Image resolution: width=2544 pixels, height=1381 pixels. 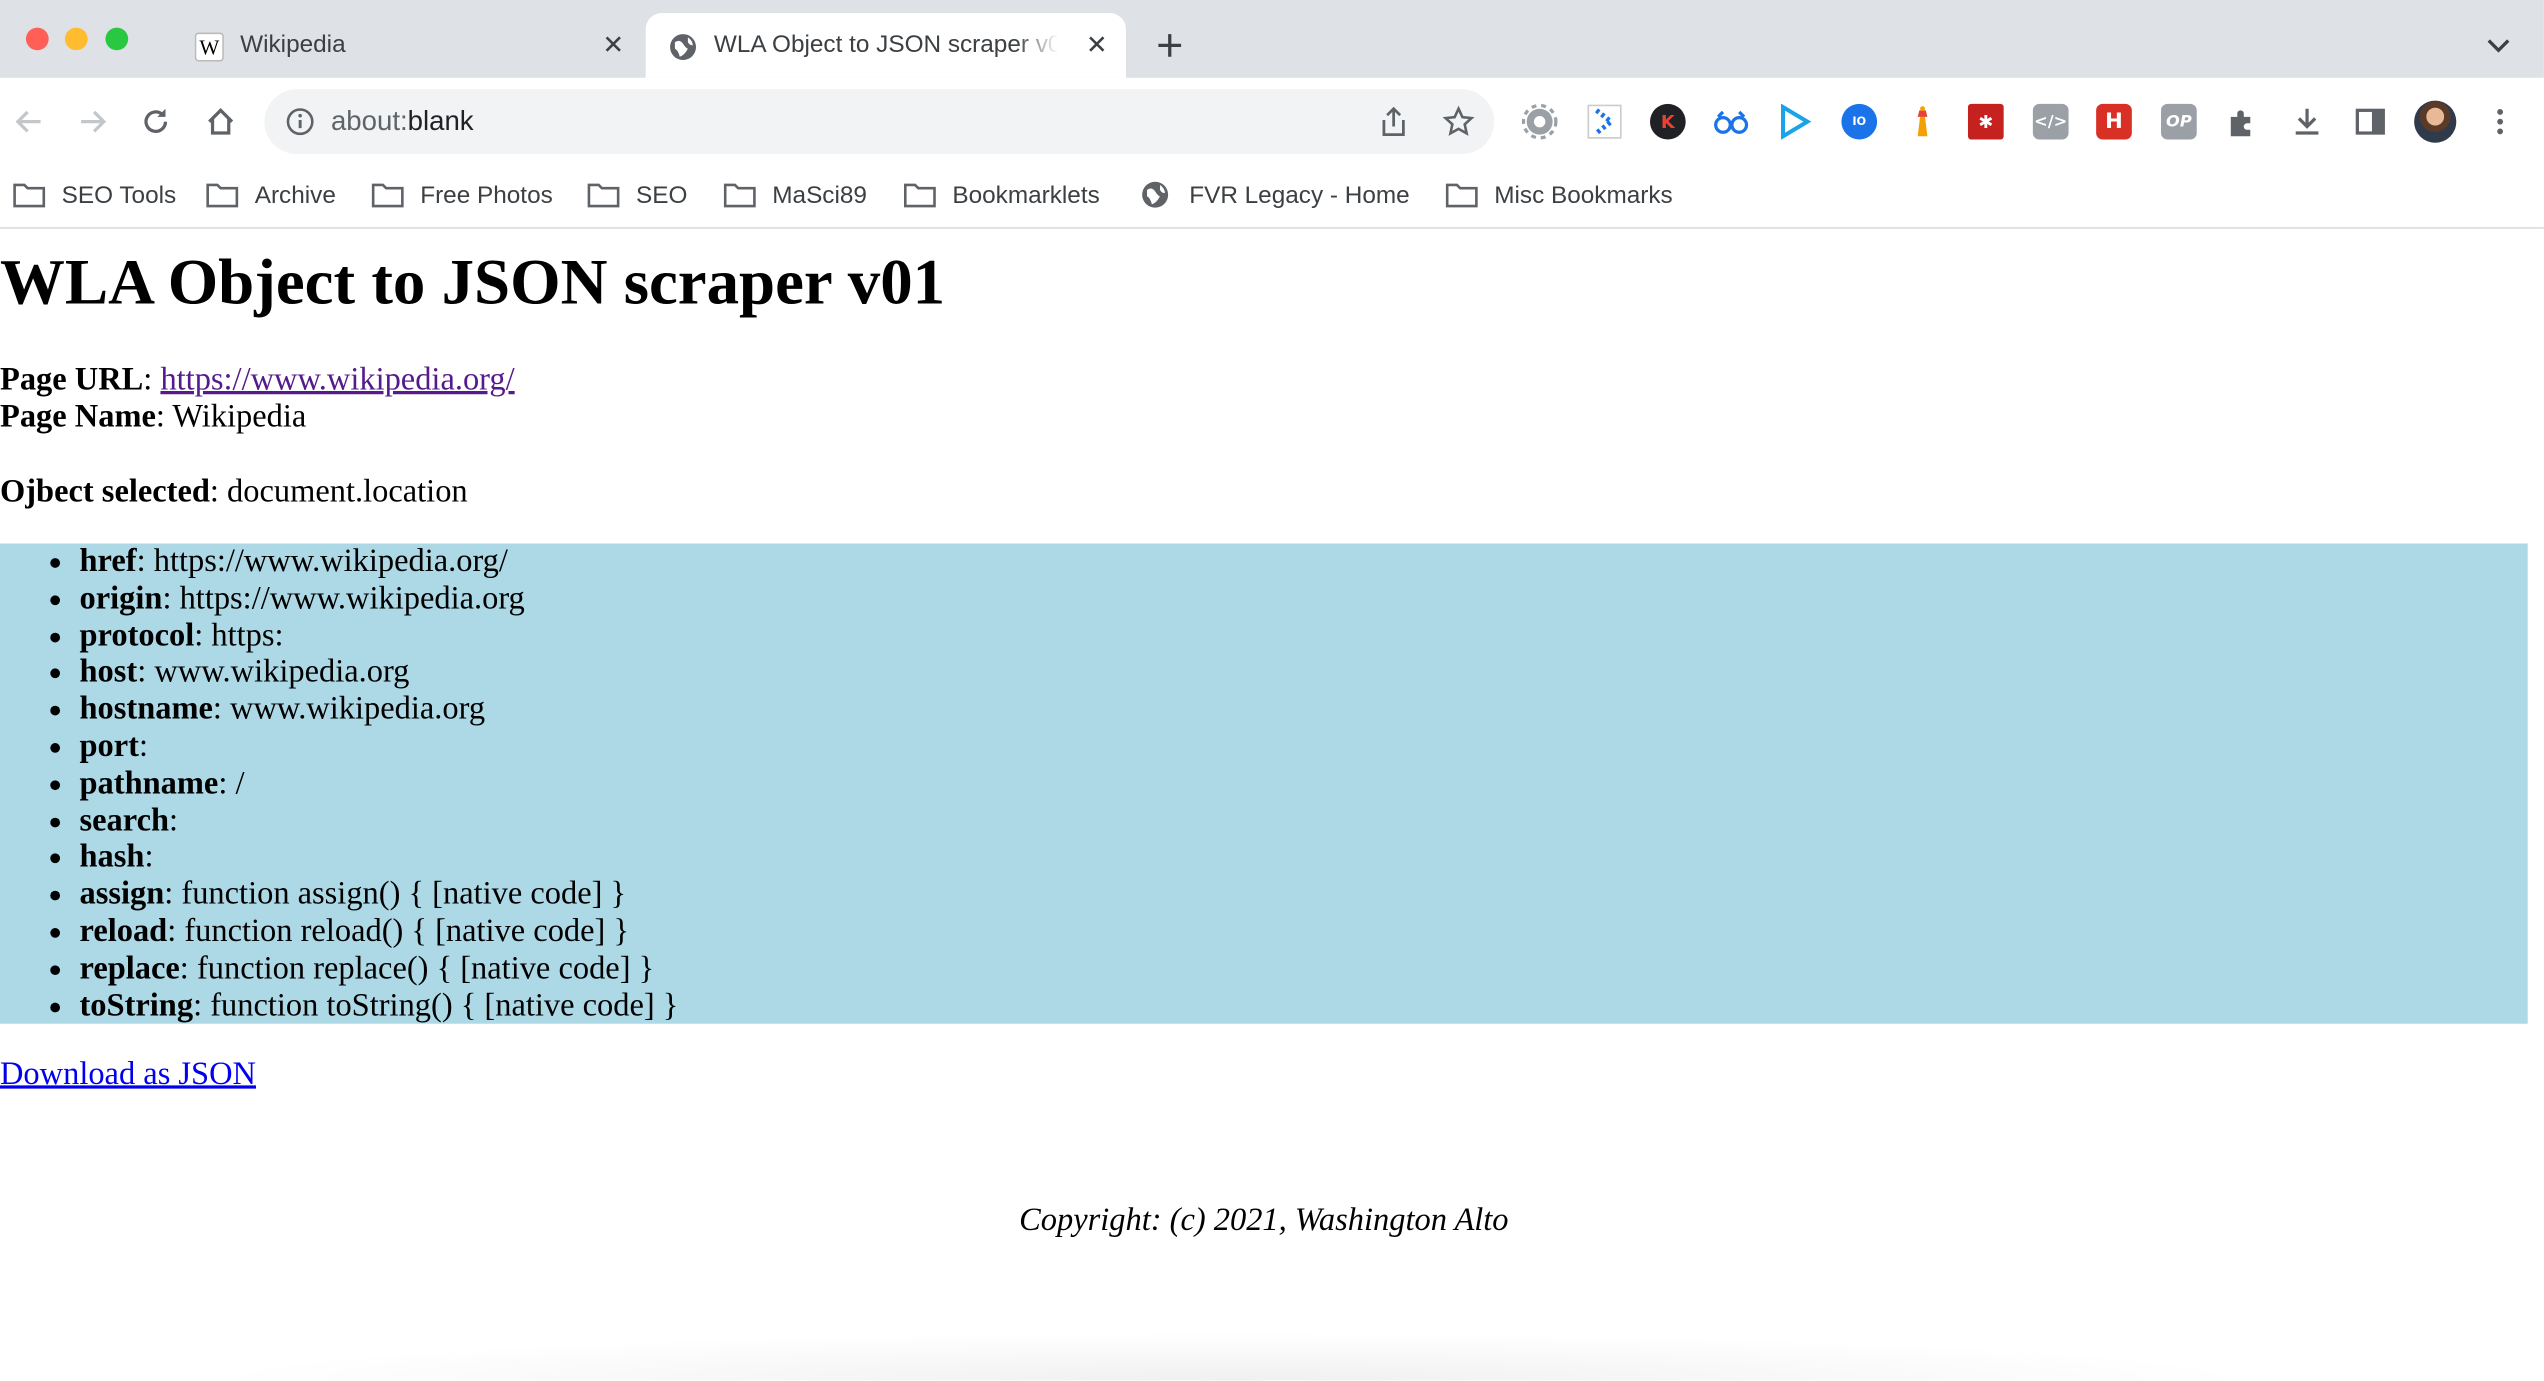 I want to click on star-grid-extension-icon: ✱, so click(x=1985, y=121).